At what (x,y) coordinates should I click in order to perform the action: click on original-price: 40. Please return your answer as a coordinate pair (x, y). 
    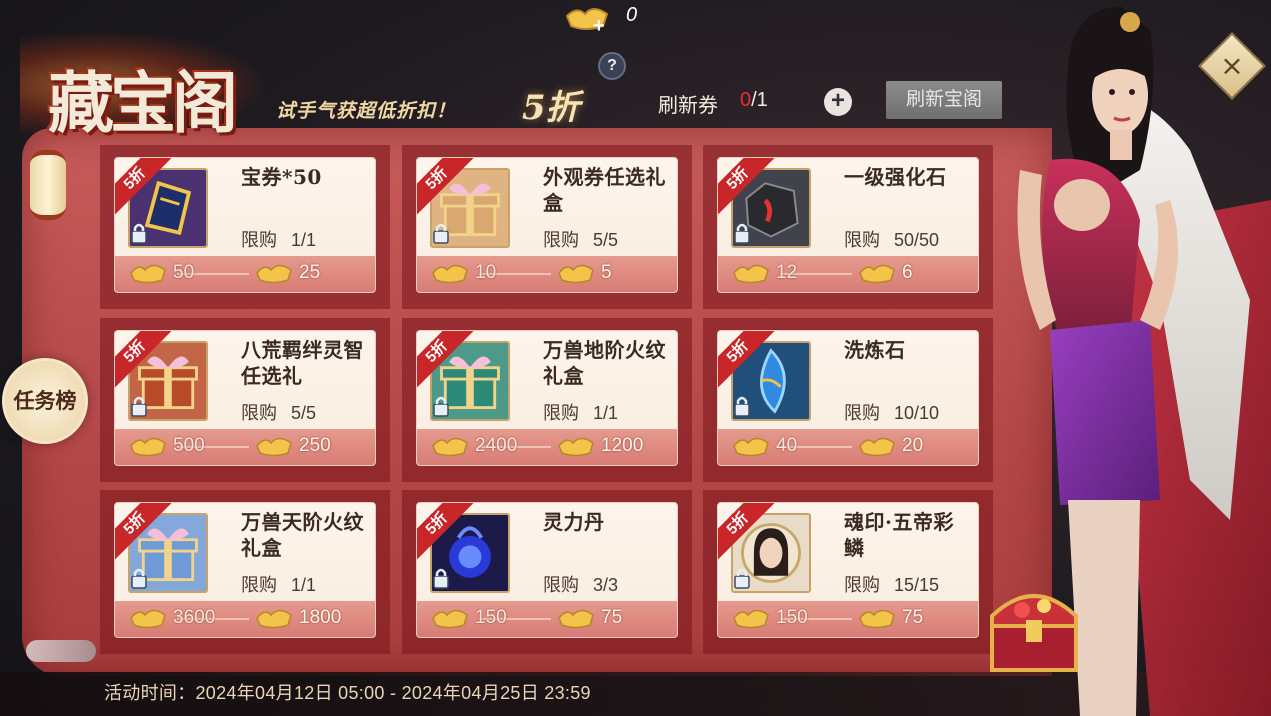
    Looking at the image, I should click on (764, 446).